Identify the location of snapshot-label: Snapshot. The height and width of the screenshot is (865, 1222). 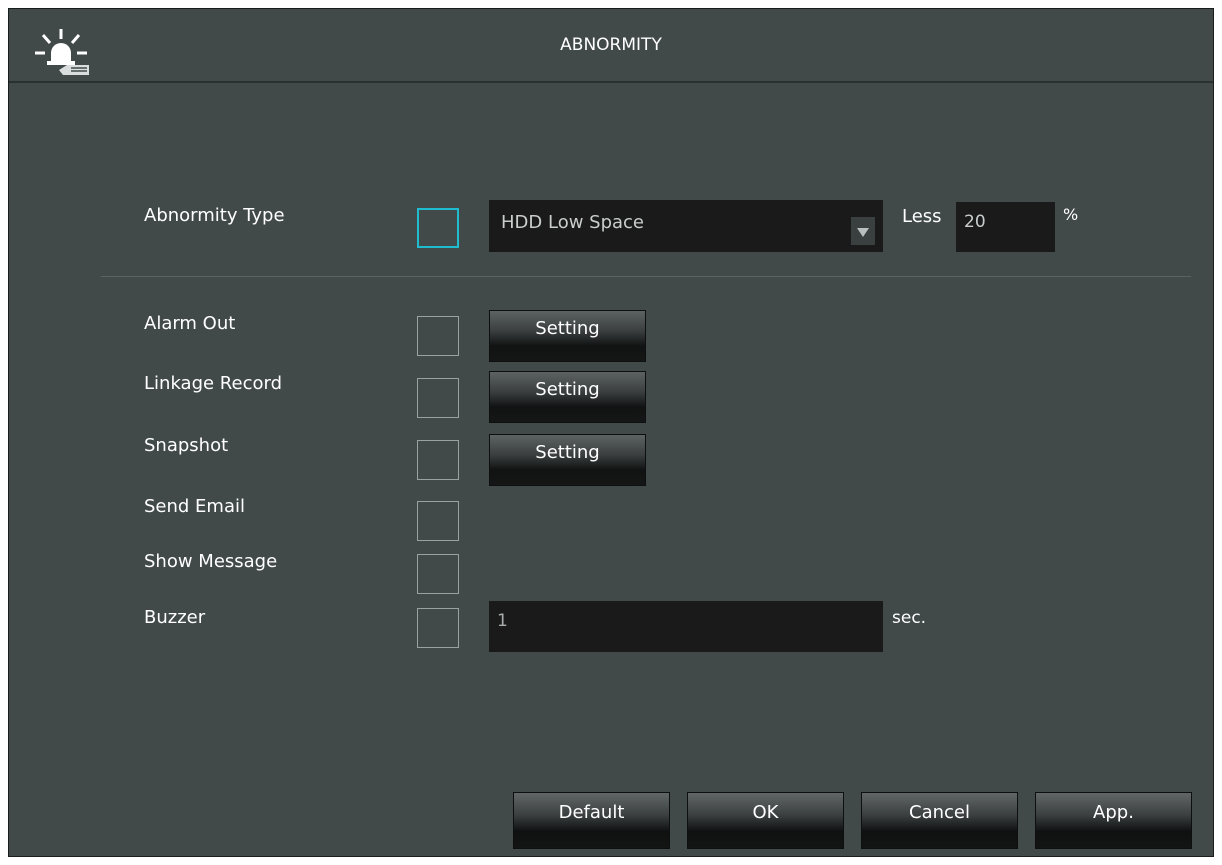
(186, 445).